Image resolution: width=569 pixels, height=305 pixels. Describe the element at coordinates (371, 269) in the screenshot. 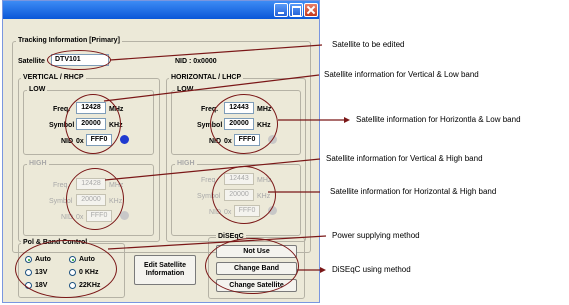

I see `annotation-diseqc-method: DiSEqC using method` at that location.